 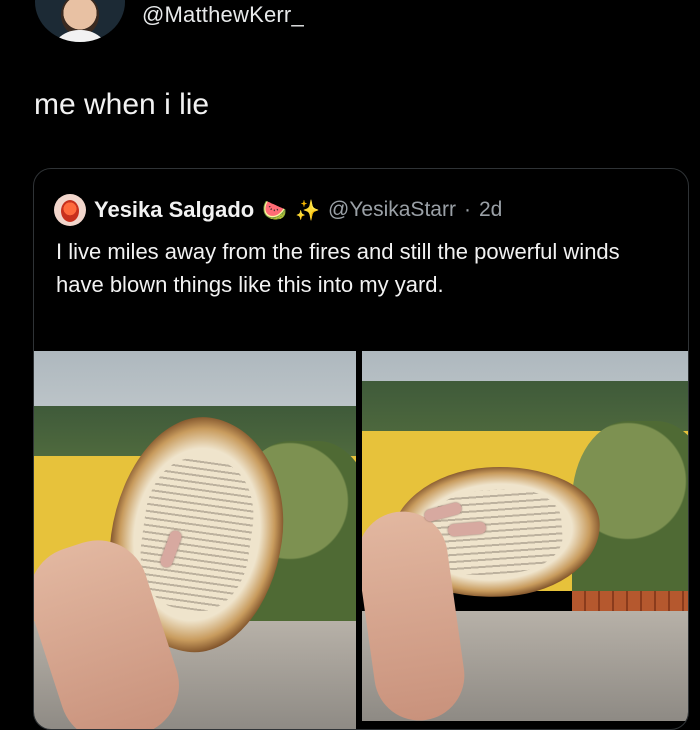 What do you see at coordinates (275, 210) in the screenshot?
I see `watermelon-icon: 🍉` at bounding box center [275, 210].